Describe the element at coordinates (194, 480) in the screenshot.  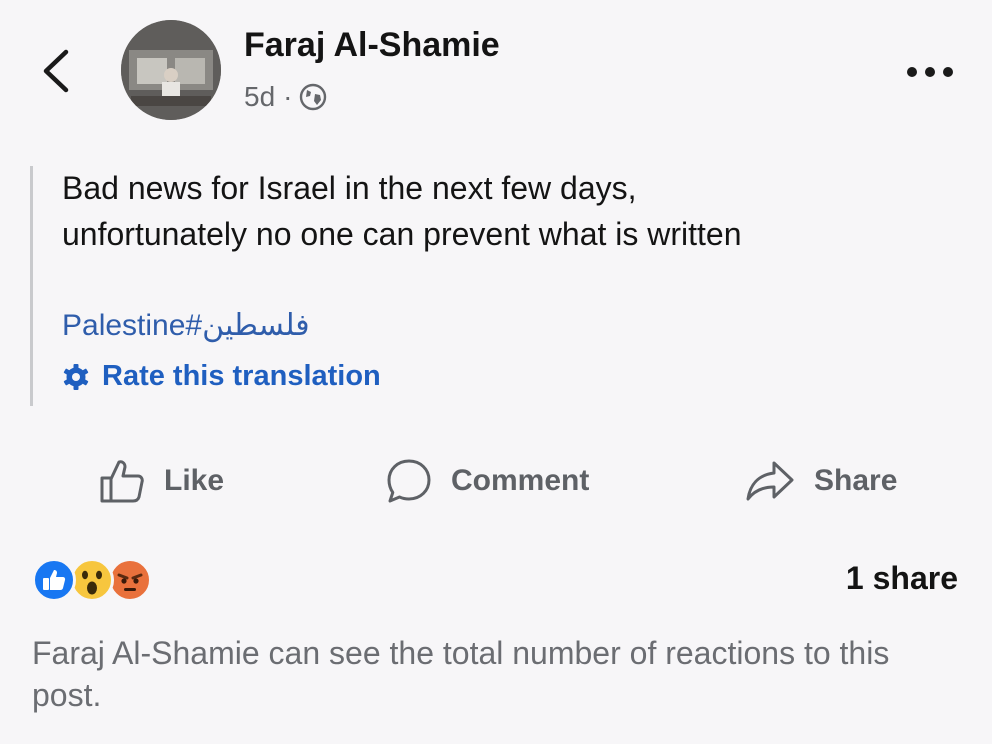
I see `like-label: Like` at that location.